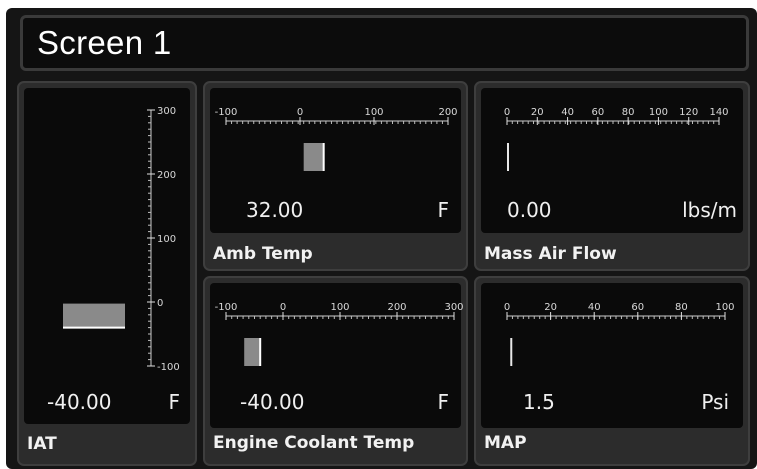  Describe the element at coordinates (594, 307) in the screenshot. I see `map-tick-label: 40` at that location.